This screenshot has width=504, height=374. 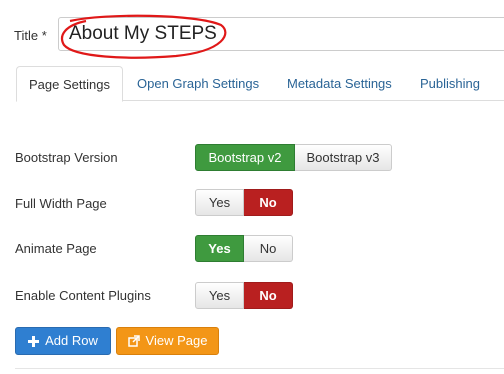 What do you see at coordinates (219, 202) in the screenshot?
I see `full-width-yes-button: Yes` at bounding box center [219, 202].